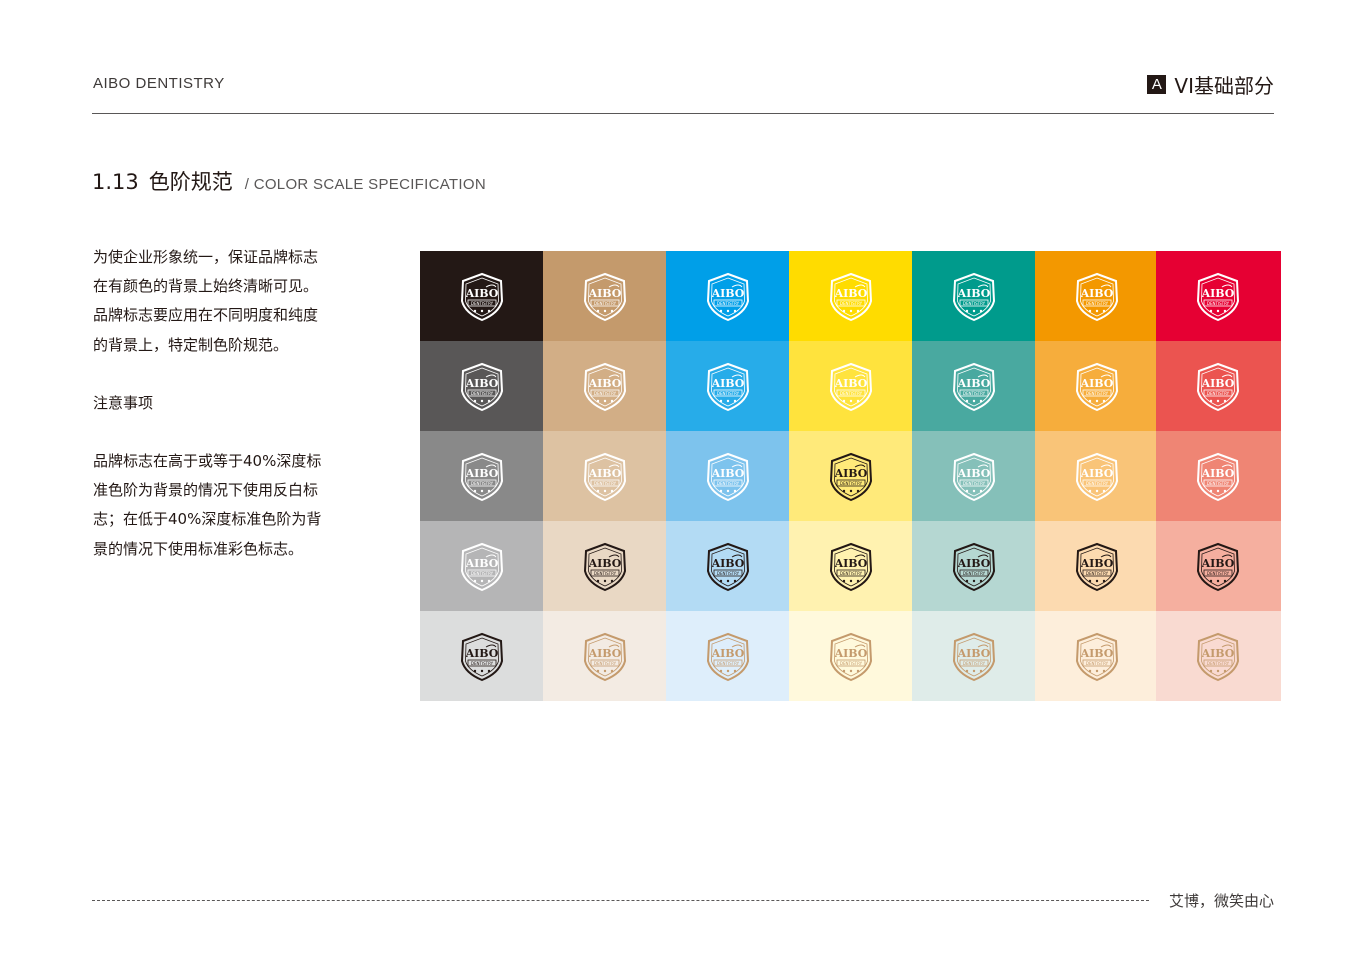  I want to click on para2-line: 品牌标志在高于或等于40%深度标, so click(207, 461).